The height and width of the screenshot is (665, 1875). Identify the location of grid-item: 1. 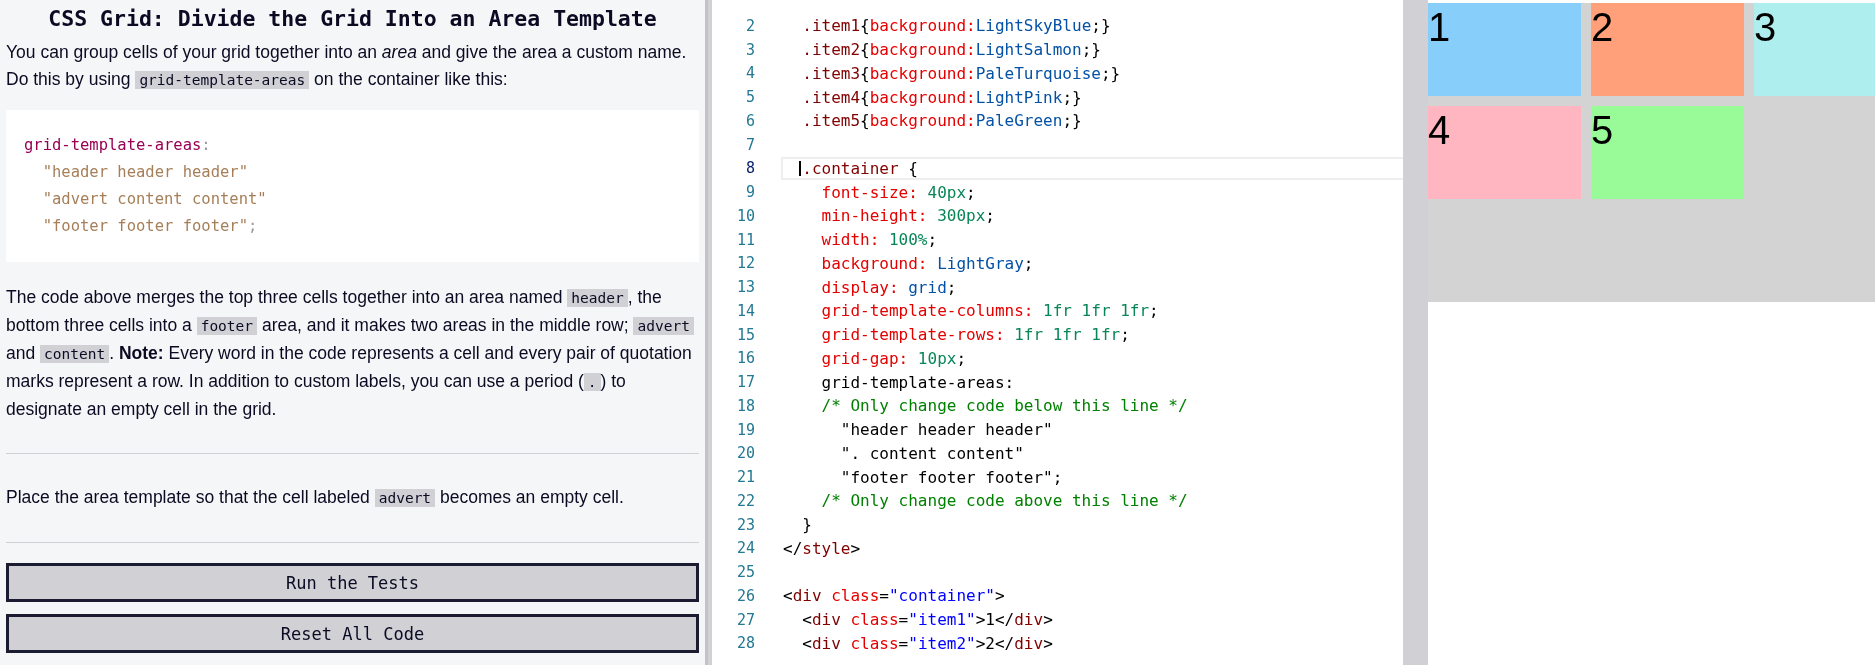
(1504, 49).